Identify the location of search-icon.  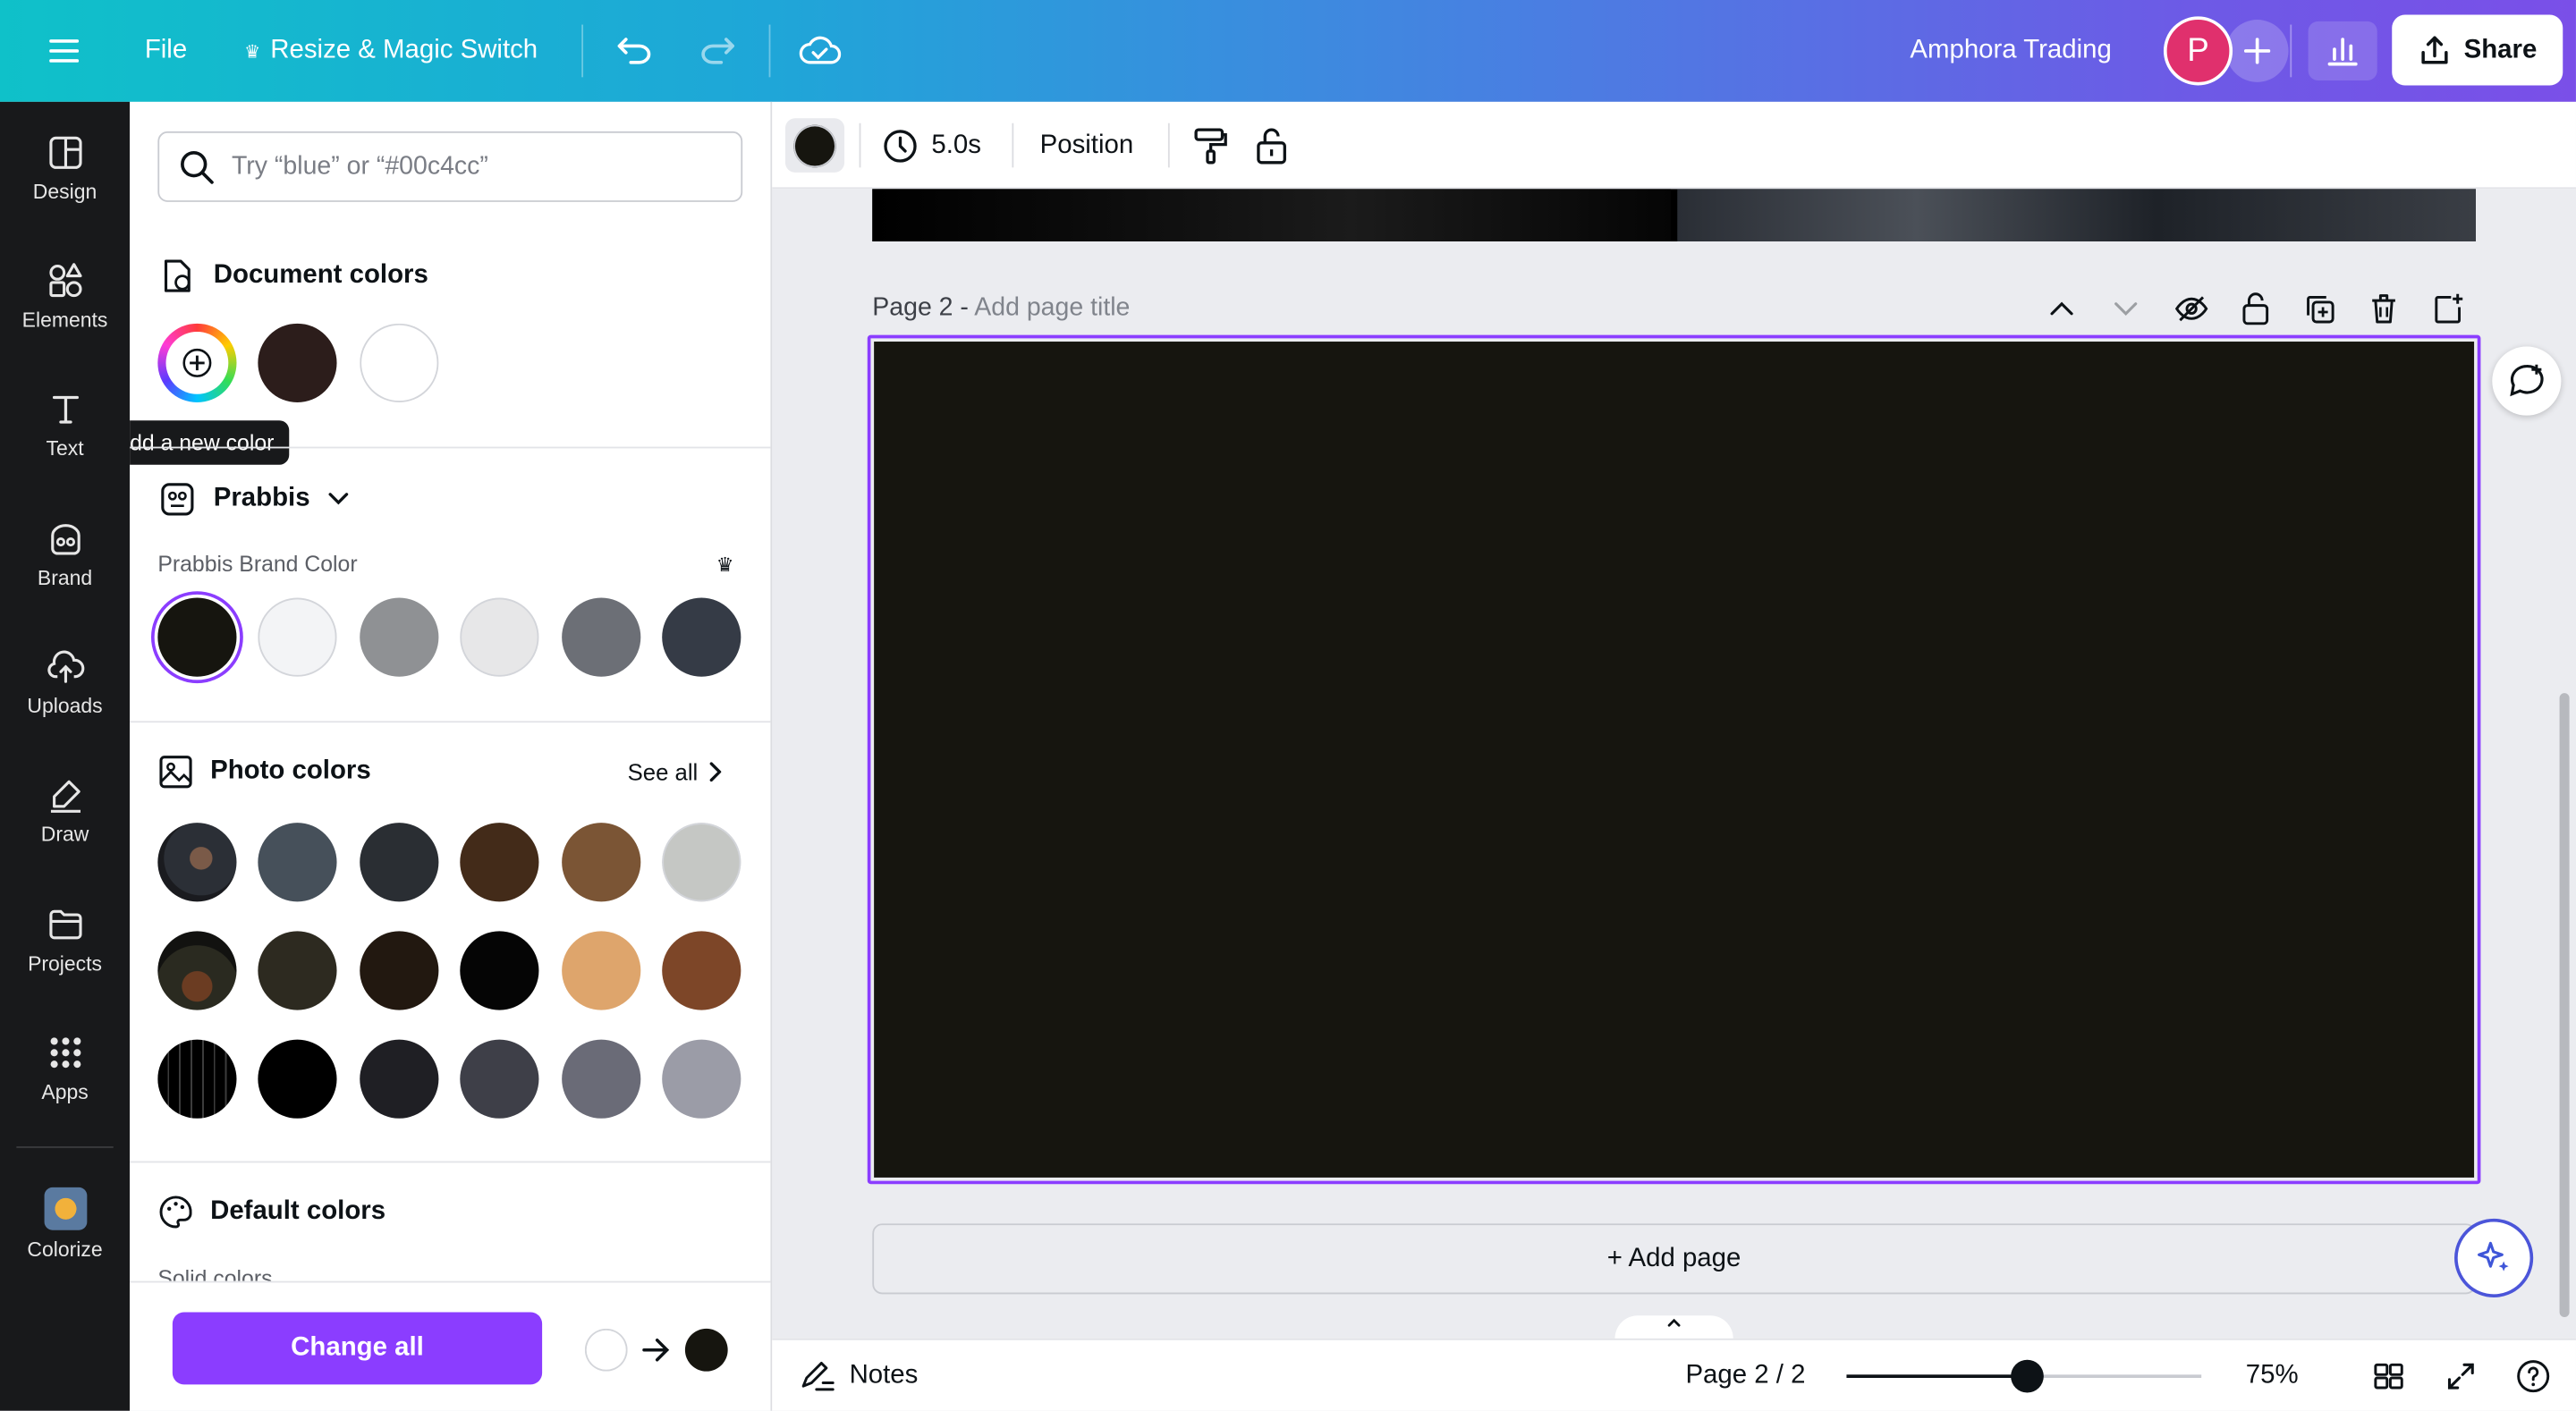
(197, 166).